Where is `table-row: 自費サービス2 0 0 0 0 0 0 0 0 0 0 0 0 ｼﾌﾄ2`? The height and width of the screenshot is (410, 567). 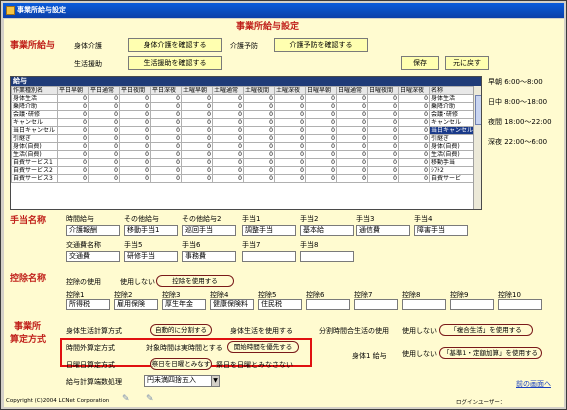 table-row: 自費サービス2 0 0 0 0 0 0 0 0 0 0 0 0 ｼﾌﾄ2 is located at coordinates (243, 170).